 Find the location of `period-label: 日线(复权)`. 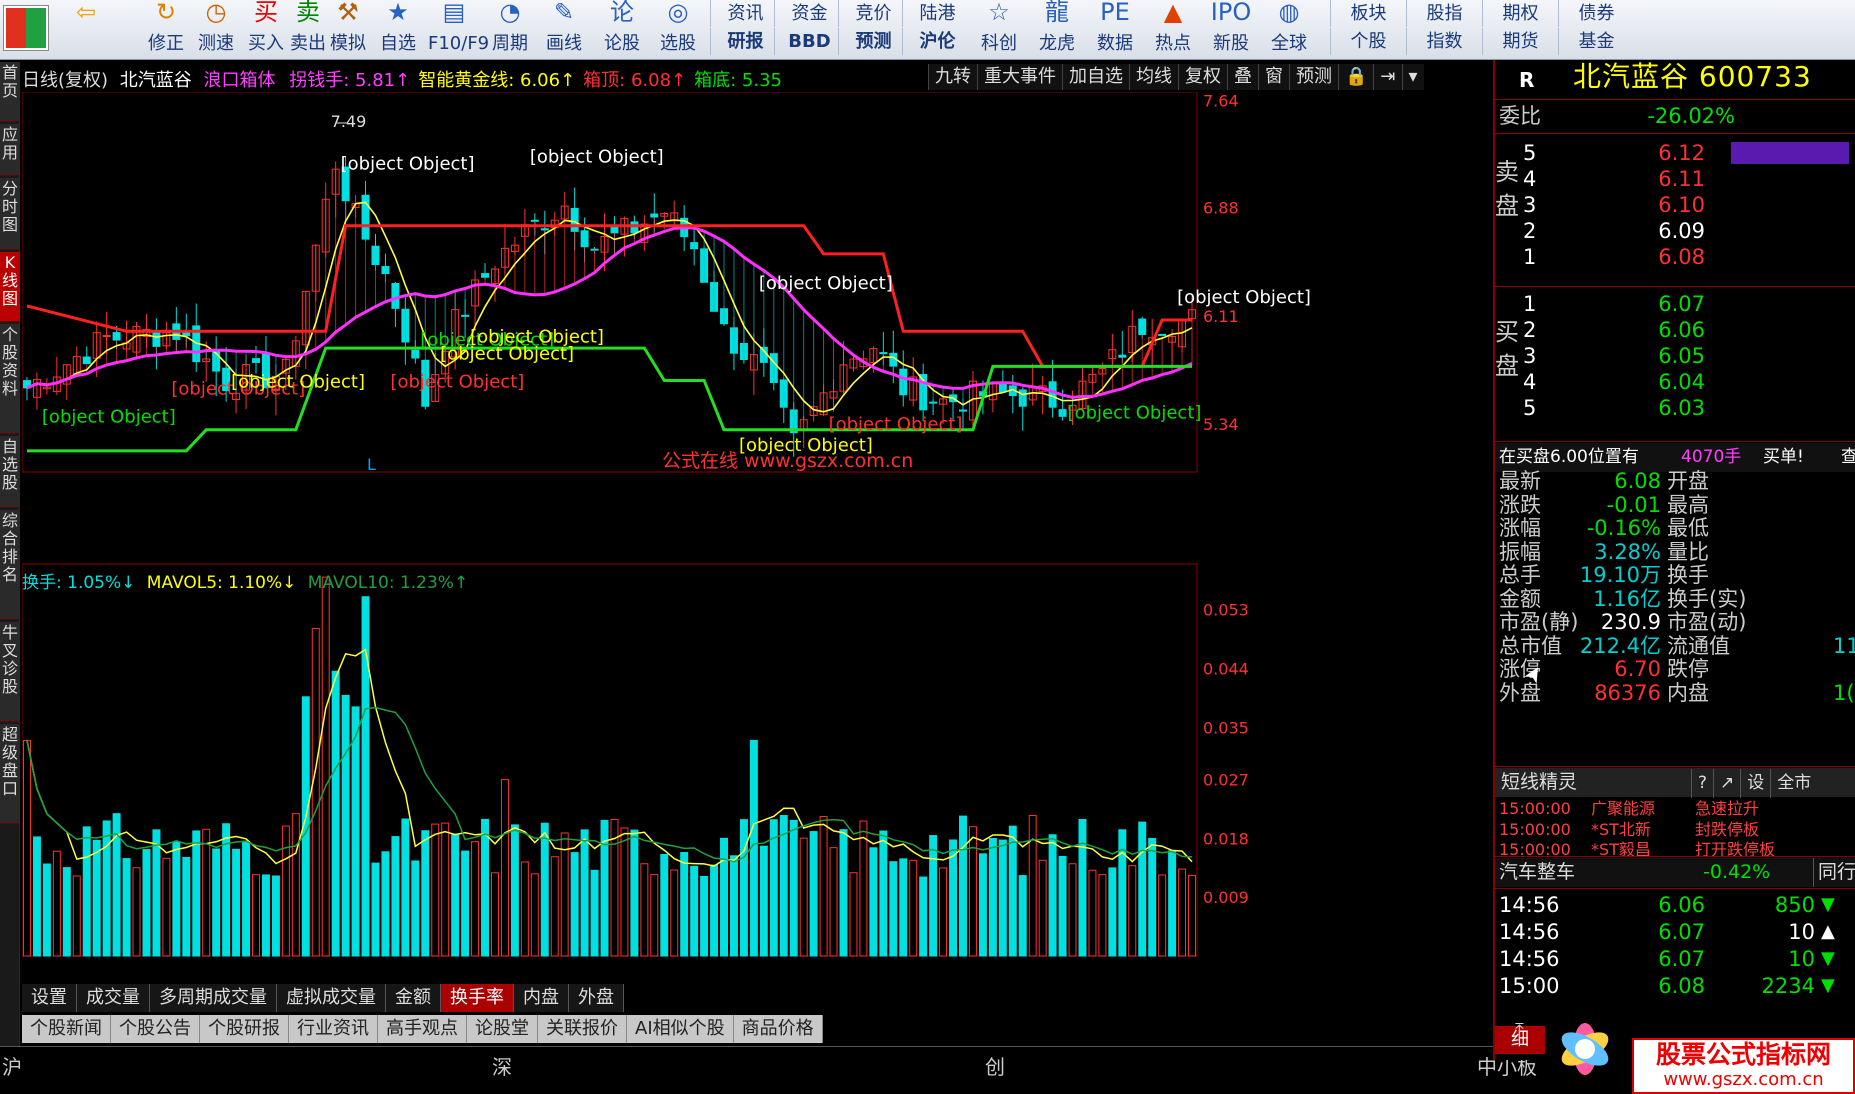

period-label: 日线(复权) is located at coordinates (65, 80).